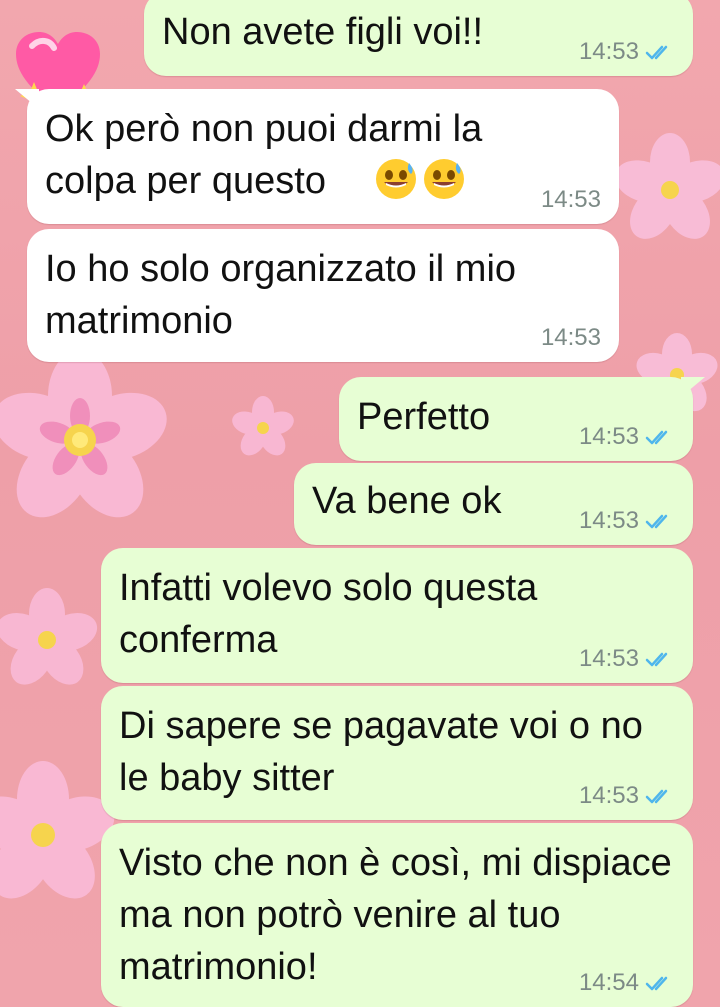 This screenshot has width=720, height=1007. I want to click on message-time: 14:54, so click(608, 982).